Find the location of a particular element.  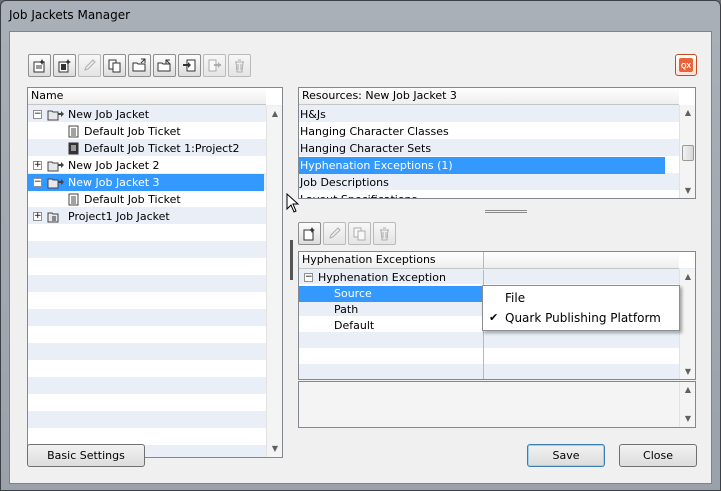

close-button: Close is located at coordinates (658, 455).